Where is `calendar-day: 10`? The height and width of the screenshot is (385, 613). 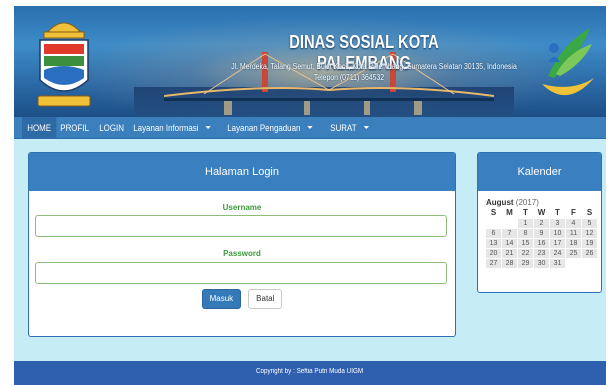
calendar-day: 10 is located at coordinates (557, 233).